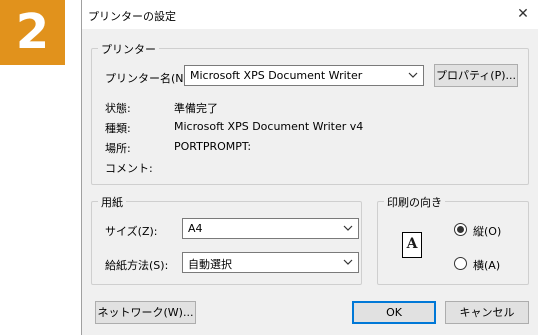 Image resolution: width=538 pixels, height=335 pixels. I want to click on location-label: 場所:, so click(118, 148).